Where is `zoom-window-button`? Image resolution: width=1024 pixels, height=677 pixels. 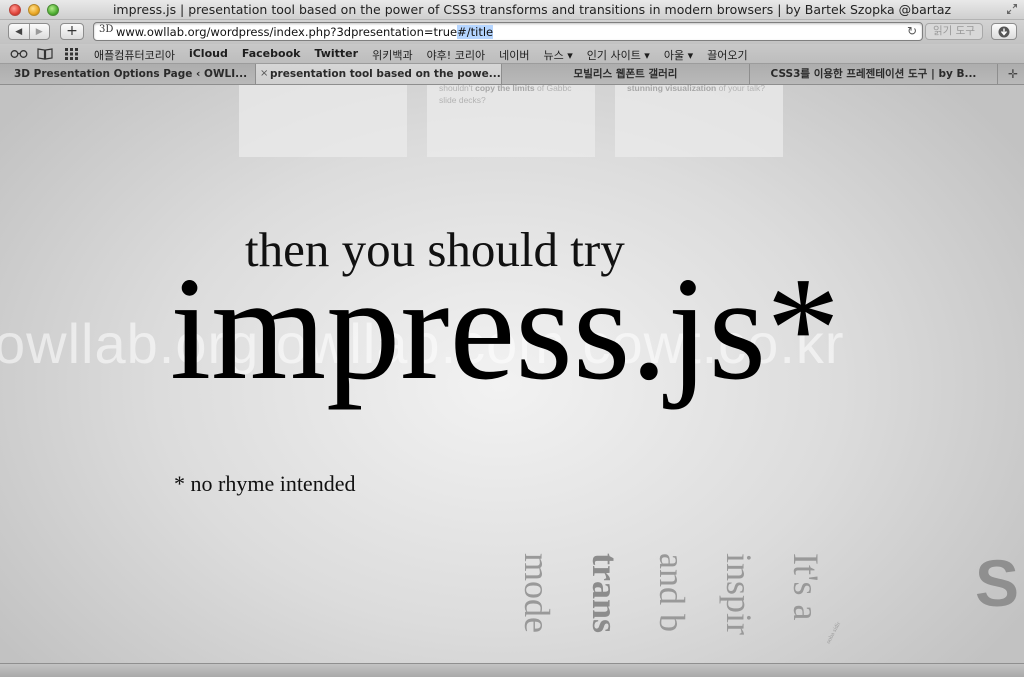
zoom-window-button is located at coordinates (53, 10).